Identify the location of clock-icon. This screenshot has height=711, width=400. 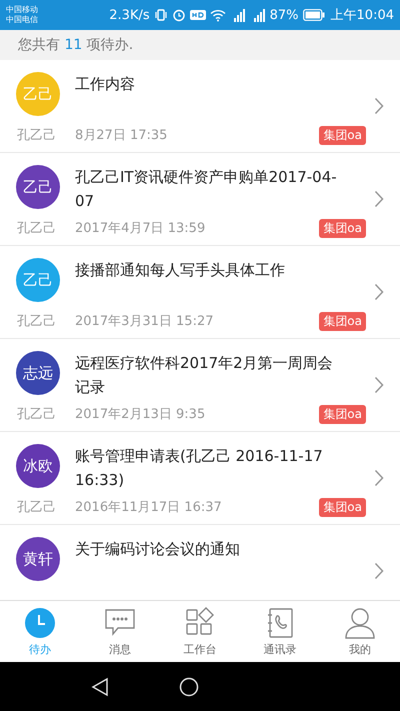
(40, 622).